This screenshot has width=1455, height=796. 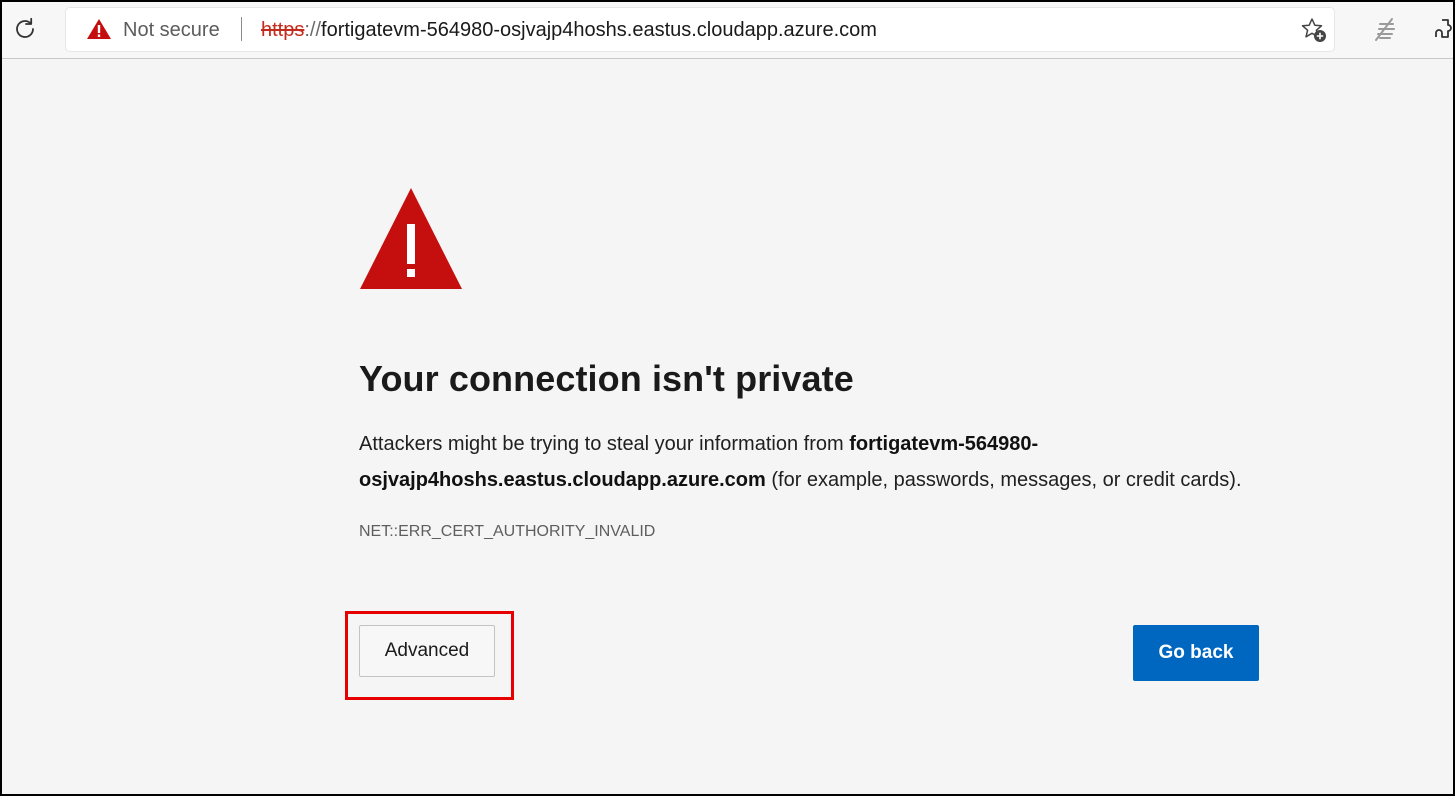 I want to click on page-title: Your connection isn't private, so click(x=606, y=378).